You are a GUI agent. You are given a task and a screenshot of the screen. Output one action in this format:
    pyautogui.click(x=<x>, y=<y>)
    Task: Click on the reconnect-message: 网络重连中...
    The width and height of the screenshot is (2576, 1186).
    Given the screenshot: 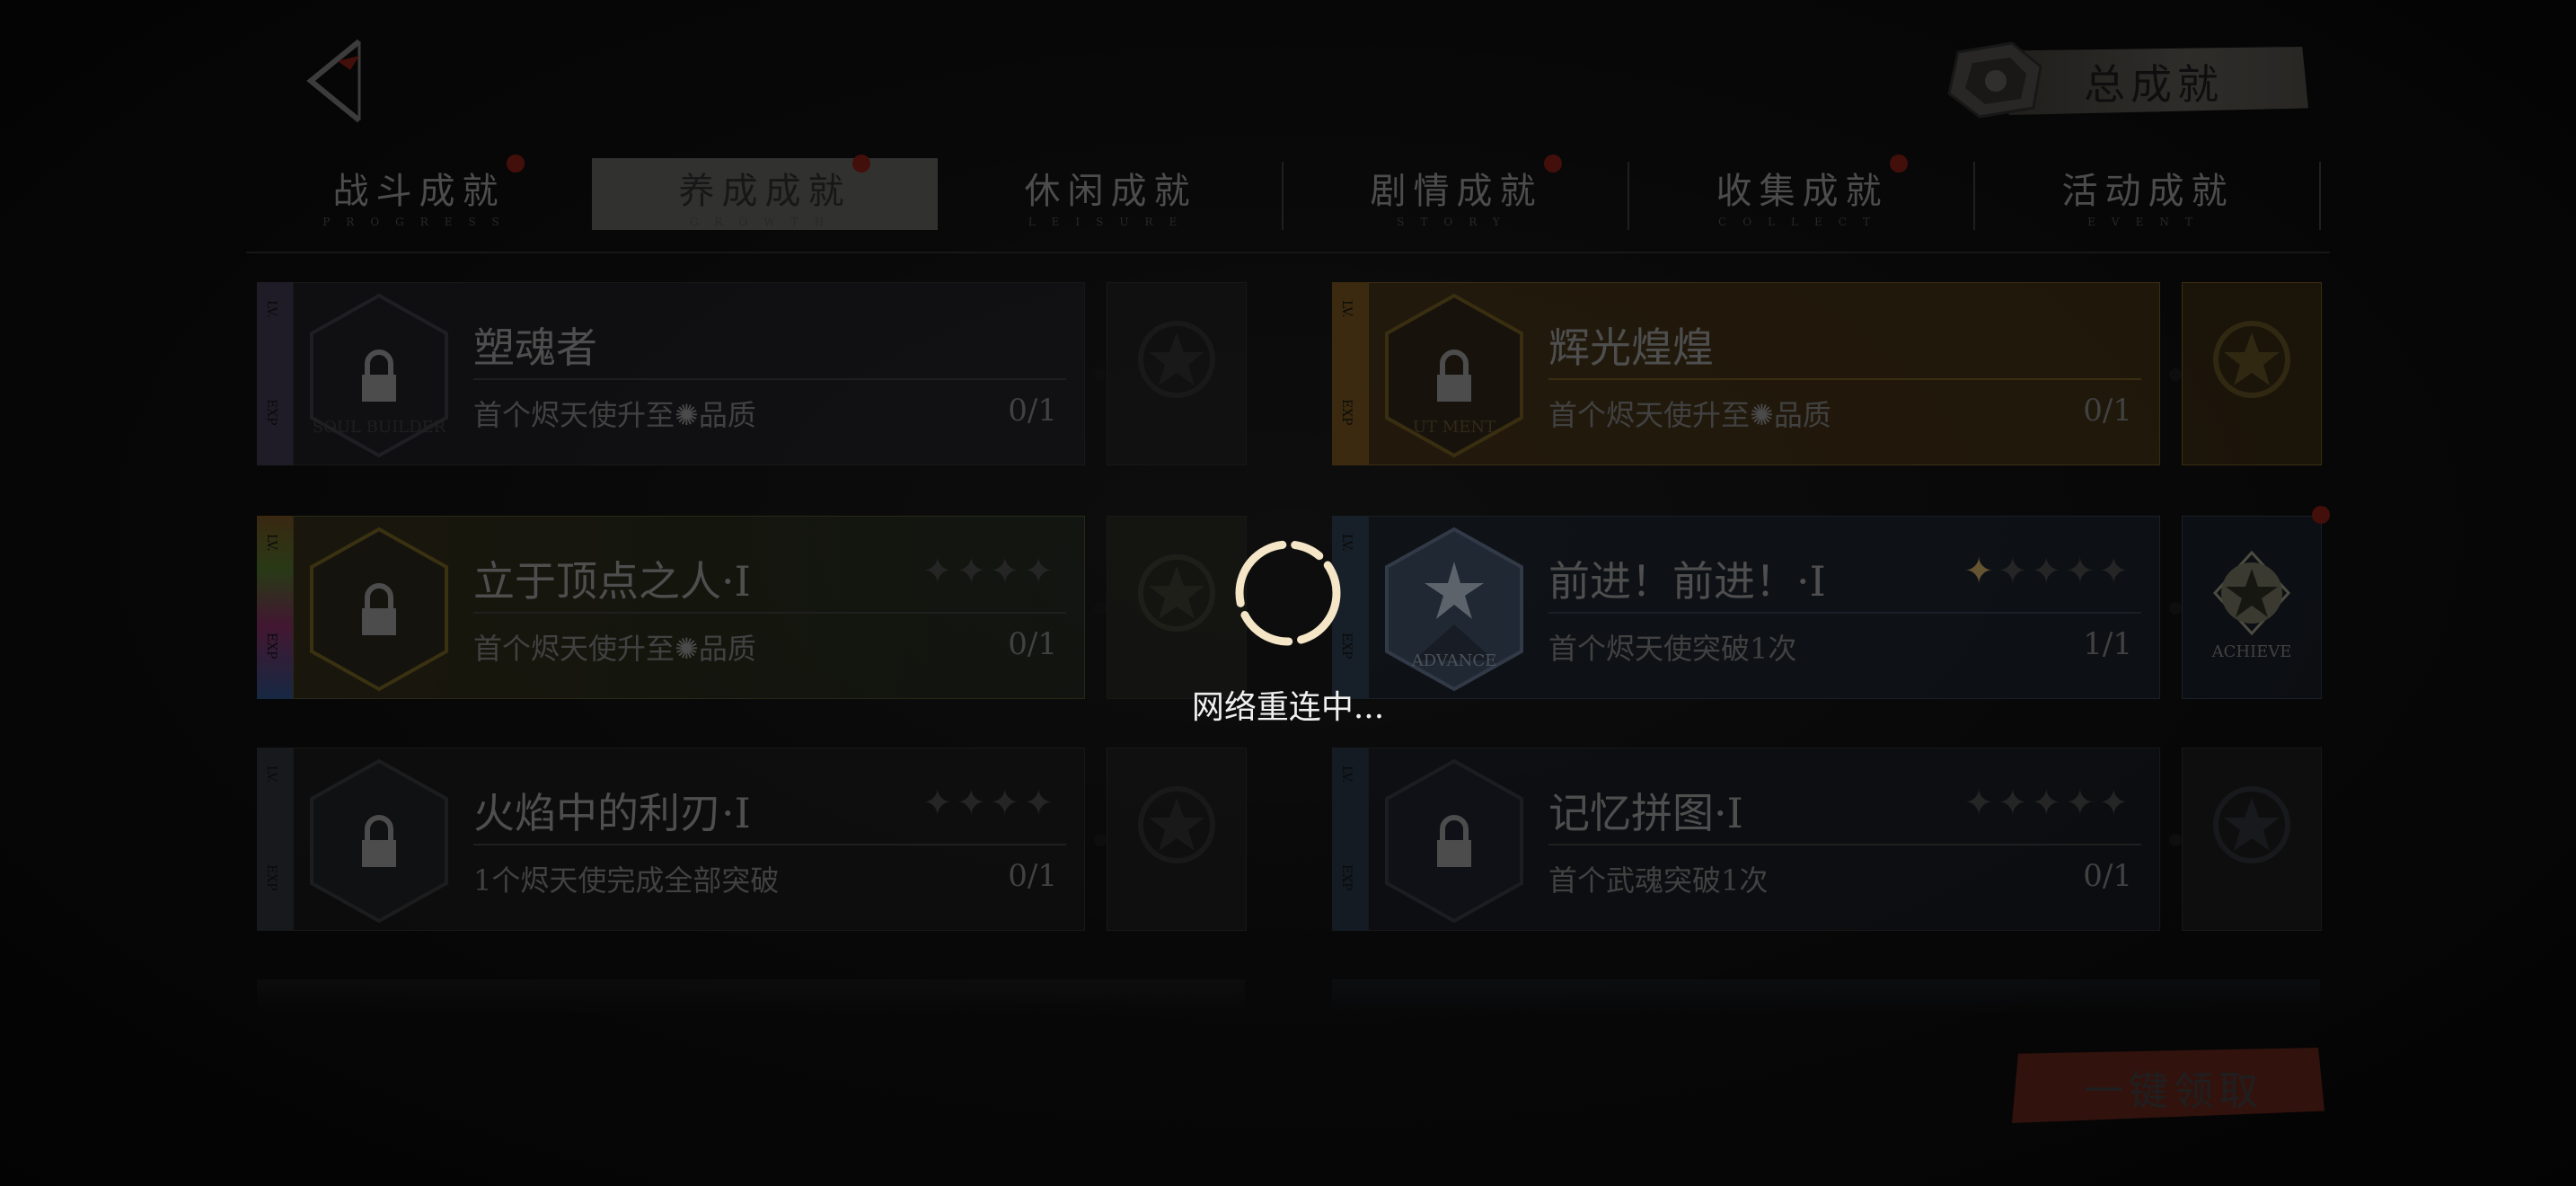 What is the action you would take?
    pyautogui.click(x=1288, y=707)
    